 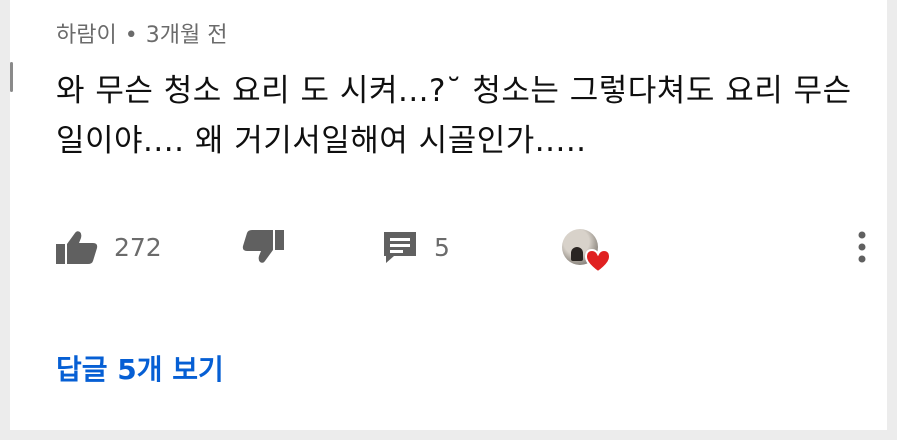 I want to click on more-vertical-icon, so click(x=862, y=247).